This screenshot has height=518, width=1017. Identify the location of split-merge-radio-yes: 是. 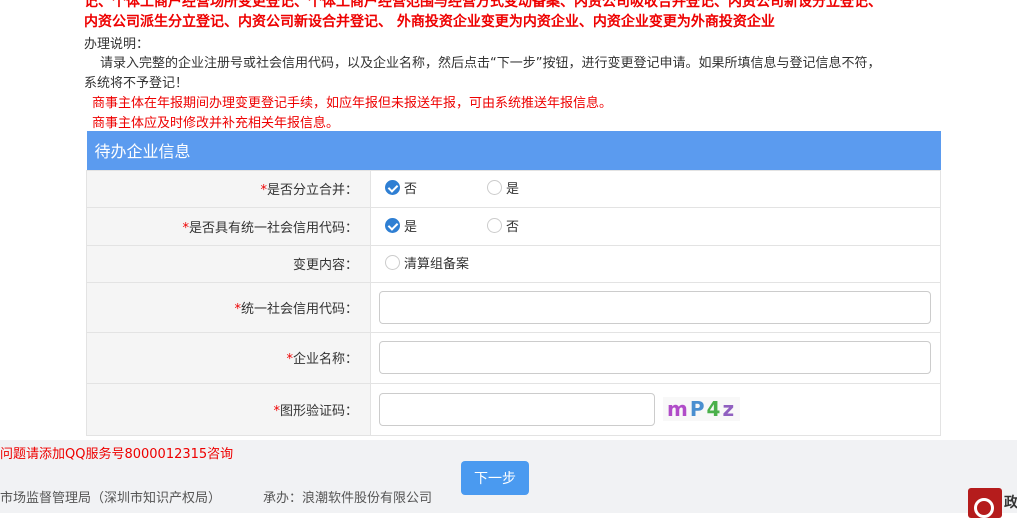
(503, 187).